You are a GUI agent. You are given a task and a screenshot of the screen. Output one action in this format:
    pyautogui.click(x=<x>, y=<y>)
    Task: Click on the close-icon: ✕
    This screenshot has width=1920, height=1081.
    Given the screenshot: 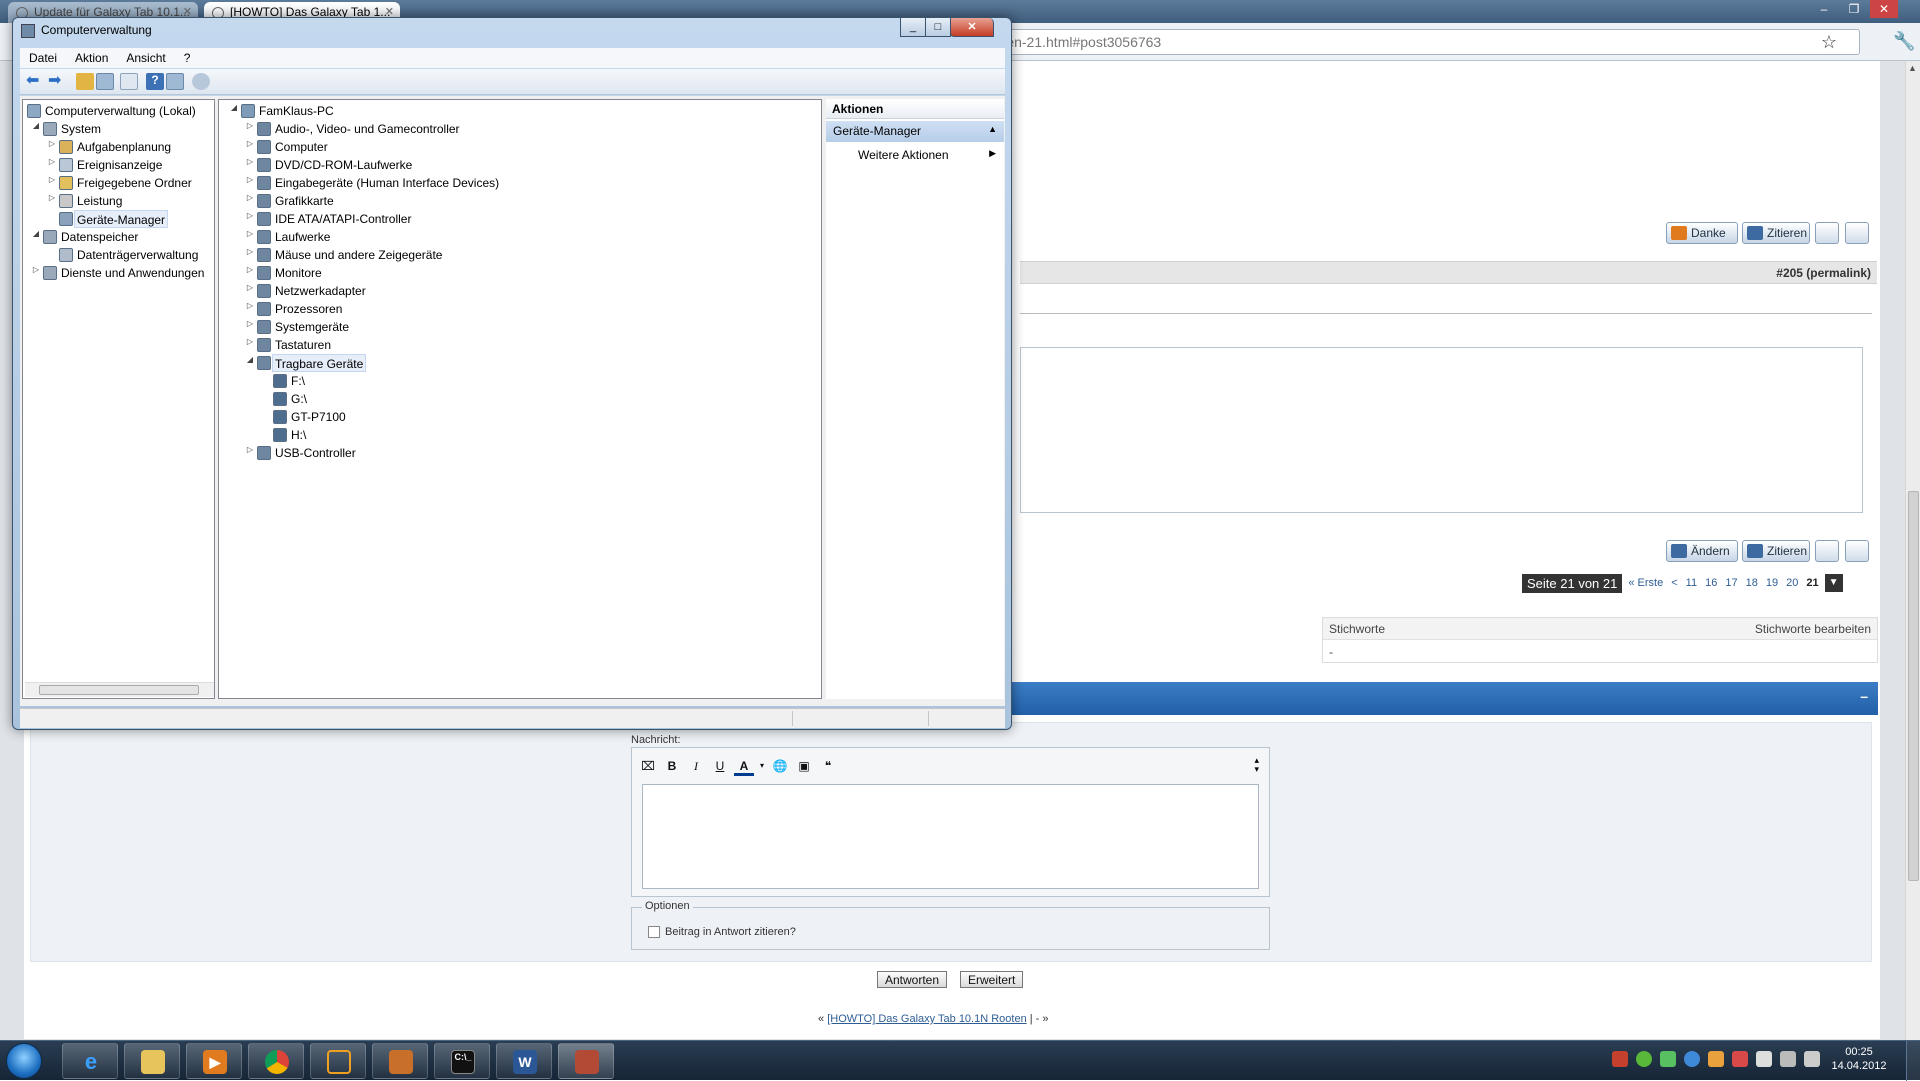 What is the action you would take?
    pyautogui.click(x=972, y=27)
    